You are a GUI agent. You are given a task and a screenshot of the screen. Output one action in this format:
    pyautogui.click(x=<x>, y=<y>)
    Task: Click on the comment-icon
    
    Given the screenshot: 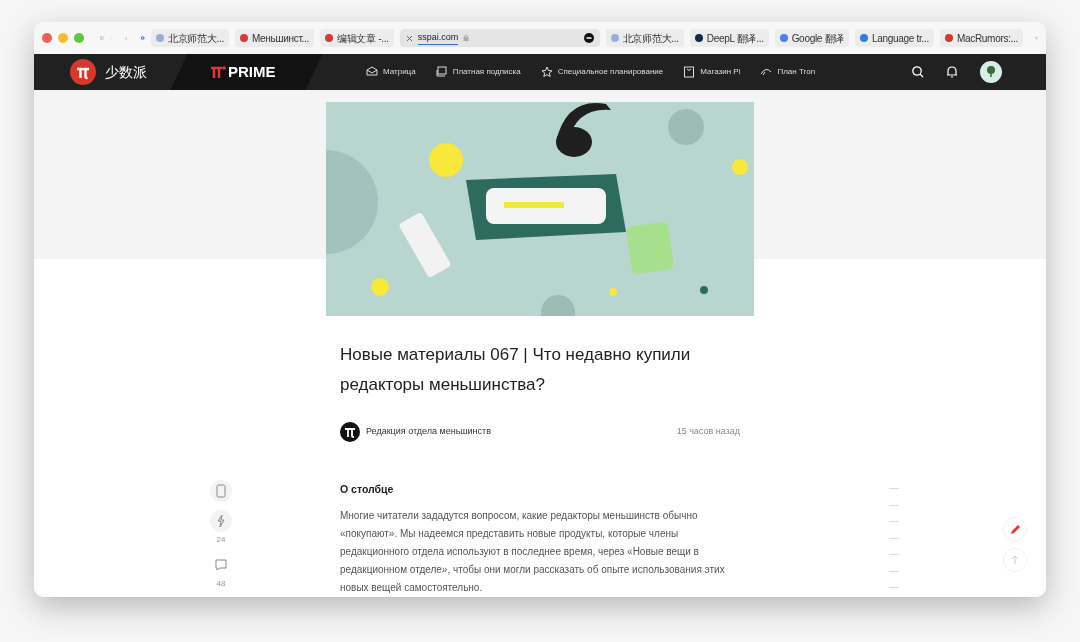 What is the action you would take?
    pyautogui.click(x=221, y=565)
    